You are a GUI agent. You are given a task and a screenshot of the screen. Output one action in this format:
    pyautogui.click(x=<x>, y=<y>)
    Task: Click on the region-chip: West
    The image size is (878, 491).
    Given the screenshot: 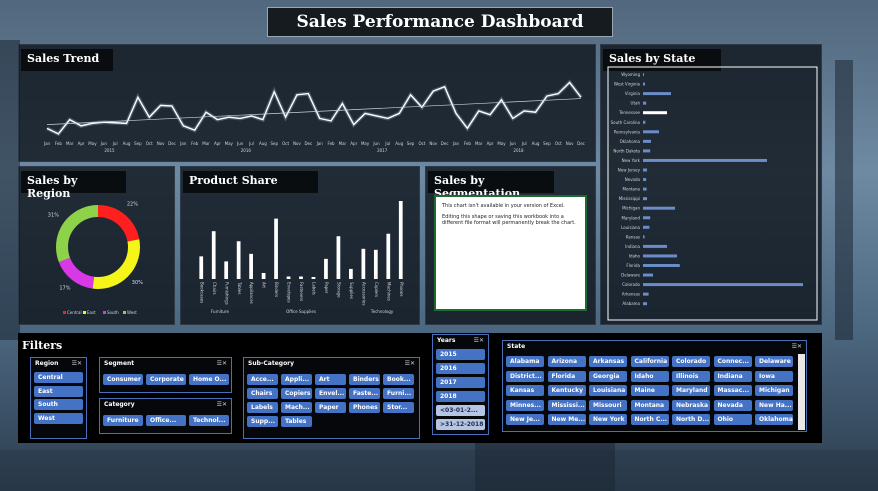 What is the action you would take?
    pyautogui.click(x=58, y=418)
    